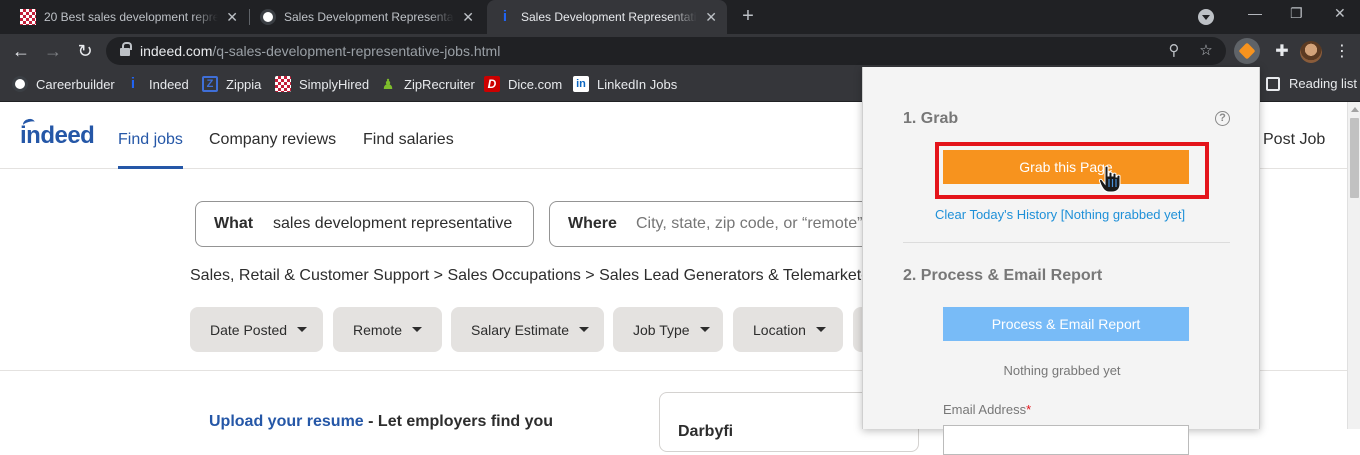  I want to click on grab-status-text: Nothing grabbed yet, so click(1062, 370).